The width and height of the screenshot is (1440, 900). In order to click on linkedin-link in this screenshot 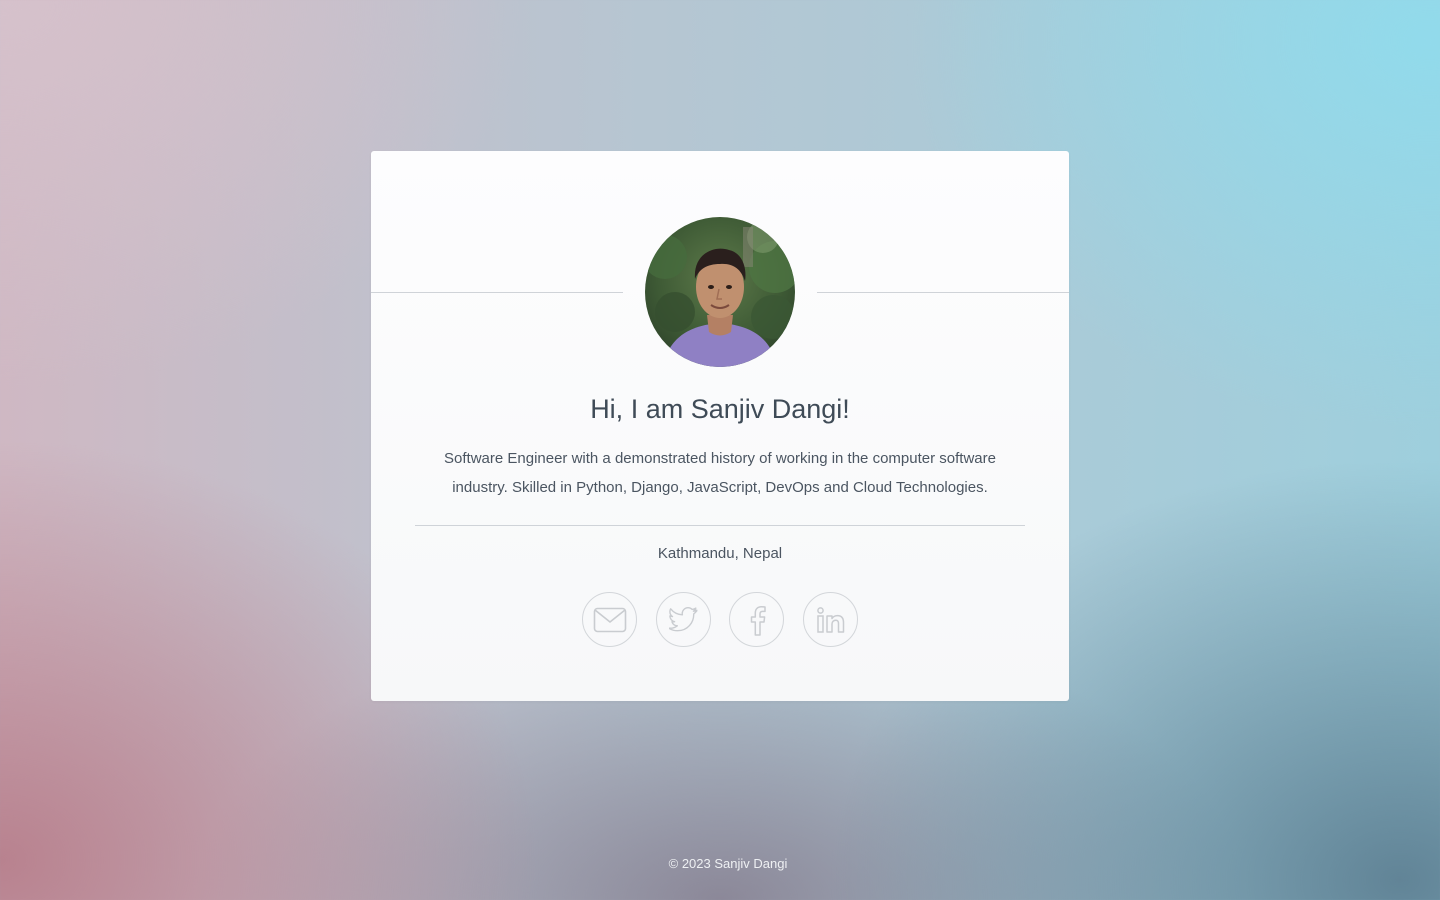, I will do `click(830, 619)`.